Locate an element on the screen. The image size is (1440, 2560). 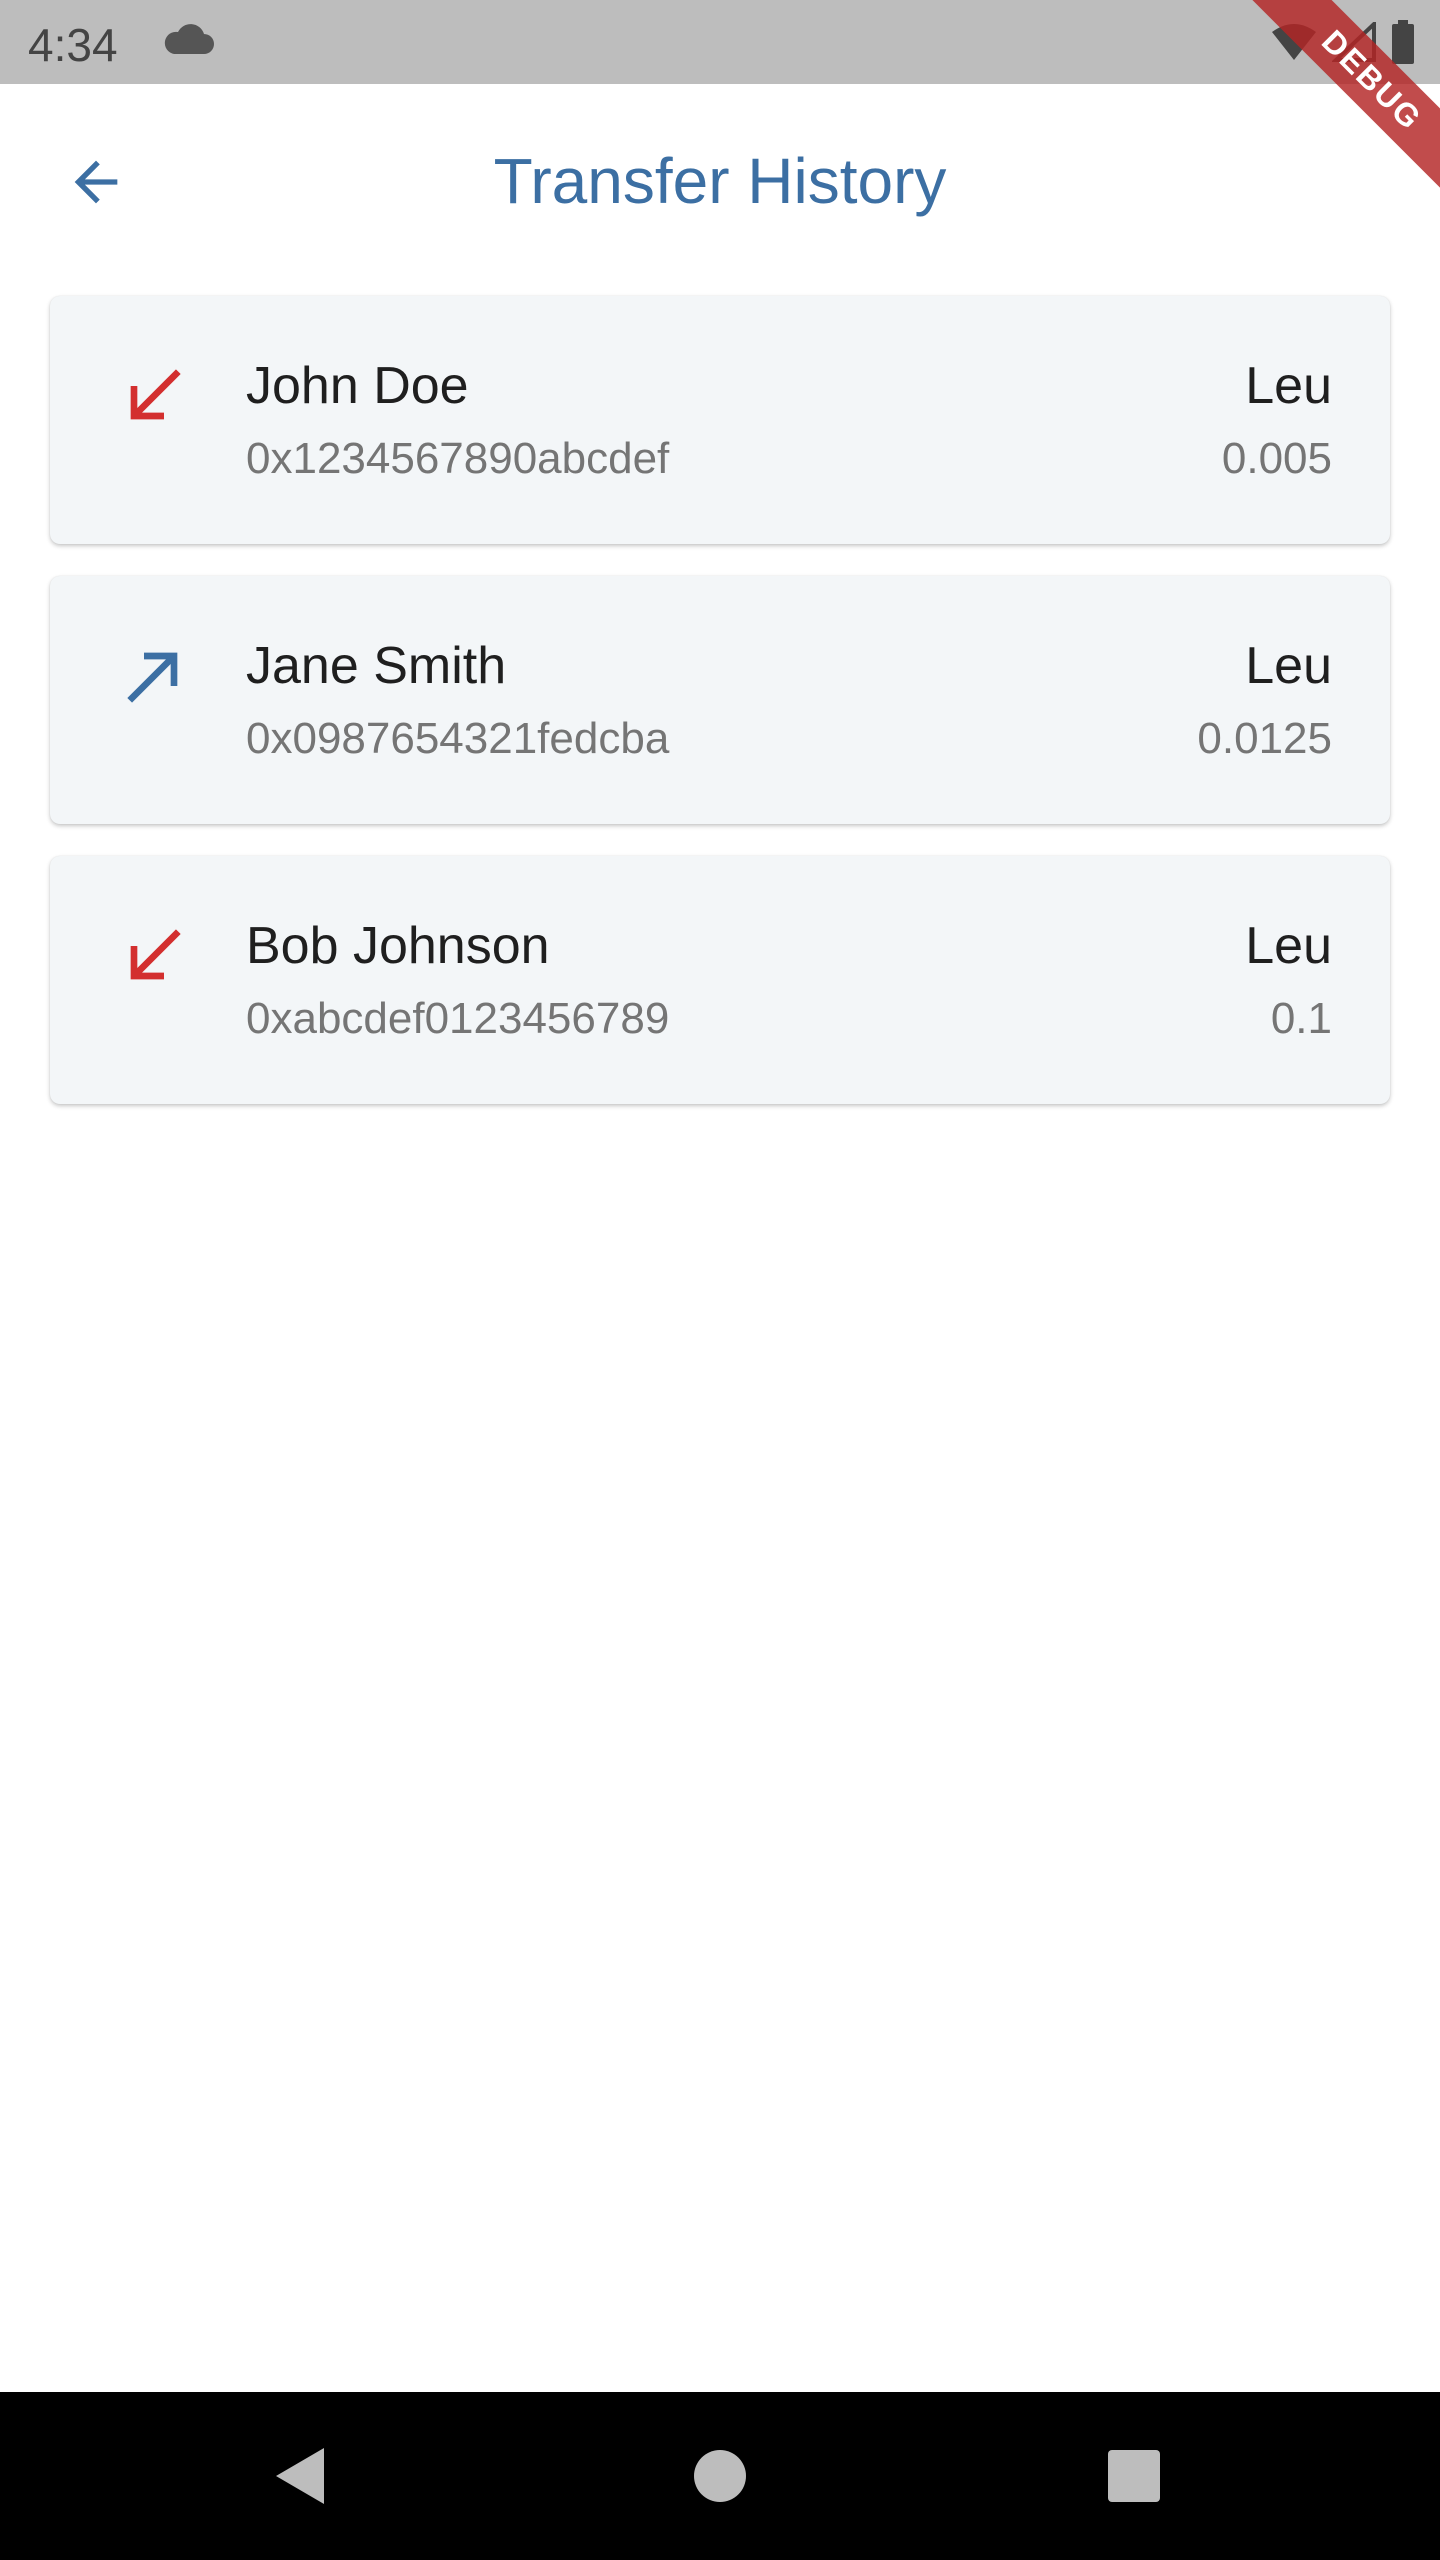
system-navigation-bar is located at coordinates (720, 2476).